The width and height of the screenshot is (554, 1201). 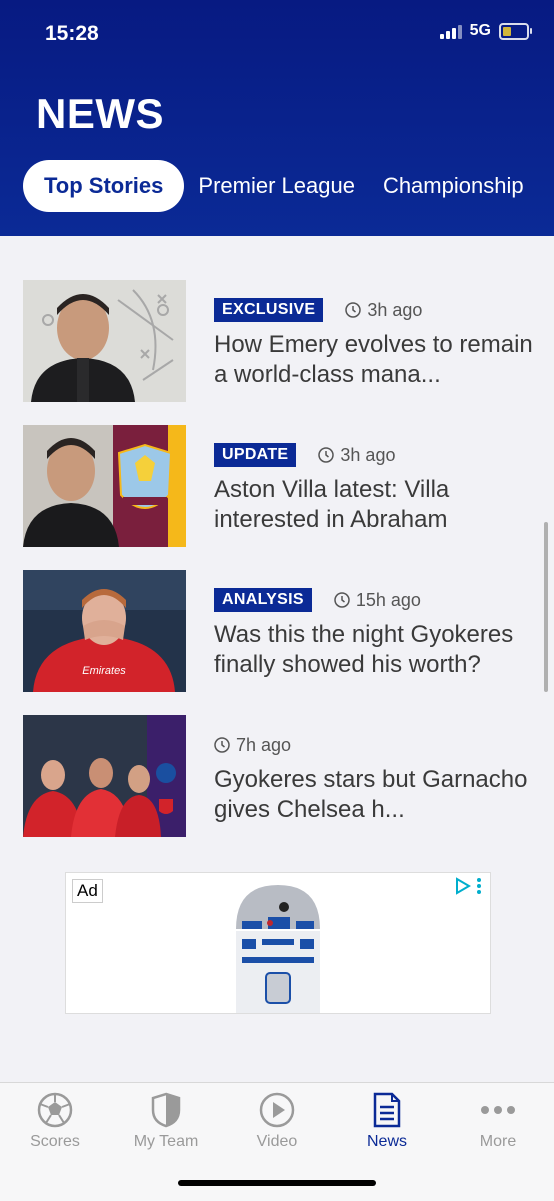 I want to click on article-badge: UPDATE, so click(x=255, y=455).